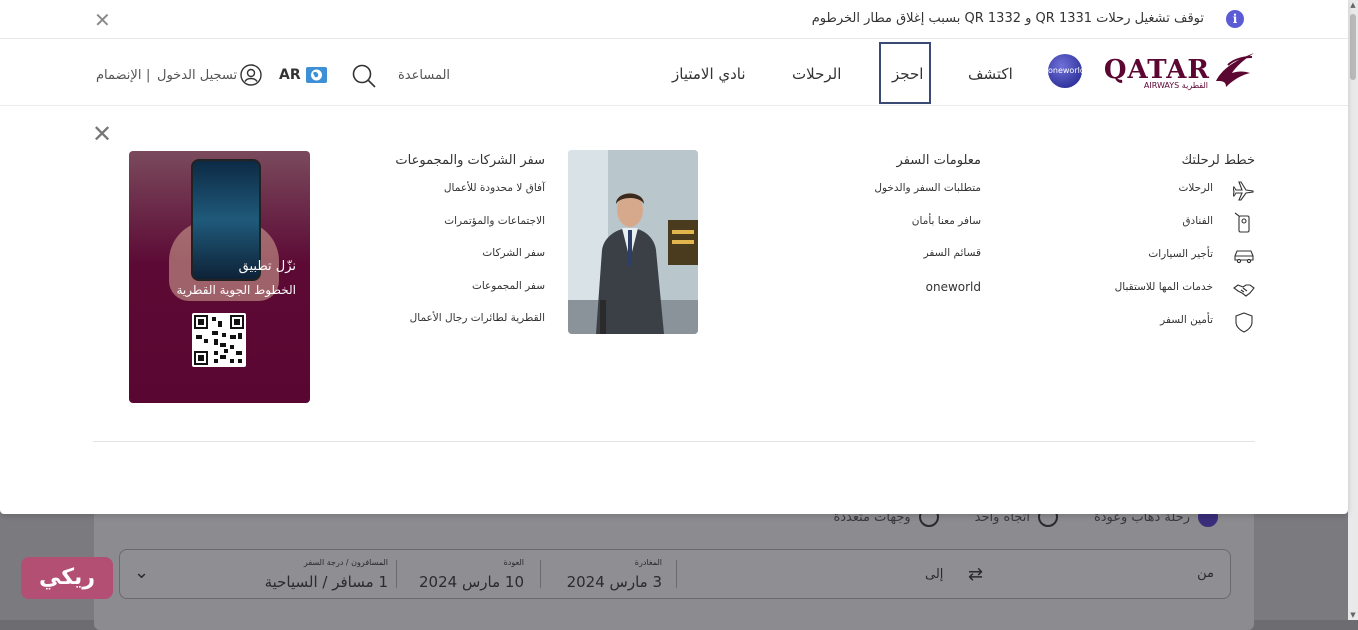  What do you see at coordinates (1353, 5) in the screenshot?
I see `scroll-up-icon: ▲` at bounding box center [1353, 5].